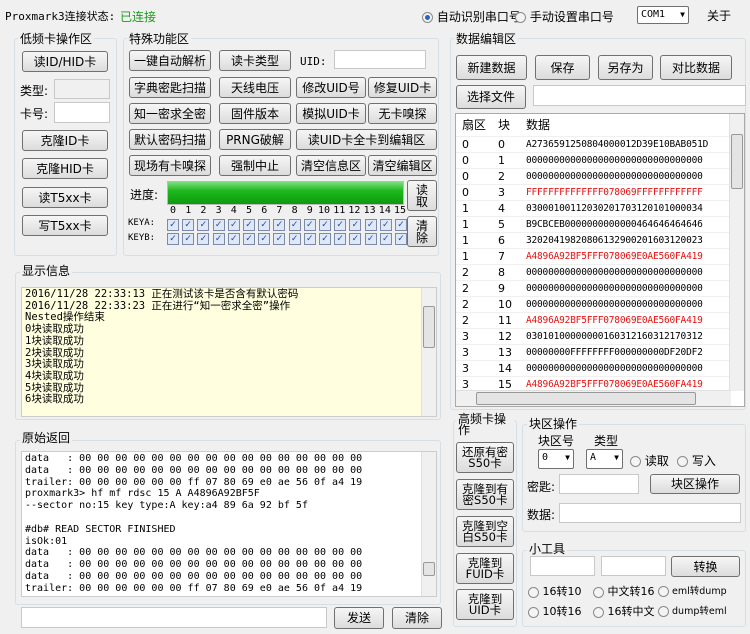  Describe the element at coordinates (417, 618) in the screenshot. I see `clear-raw-button: 清除` at that location.